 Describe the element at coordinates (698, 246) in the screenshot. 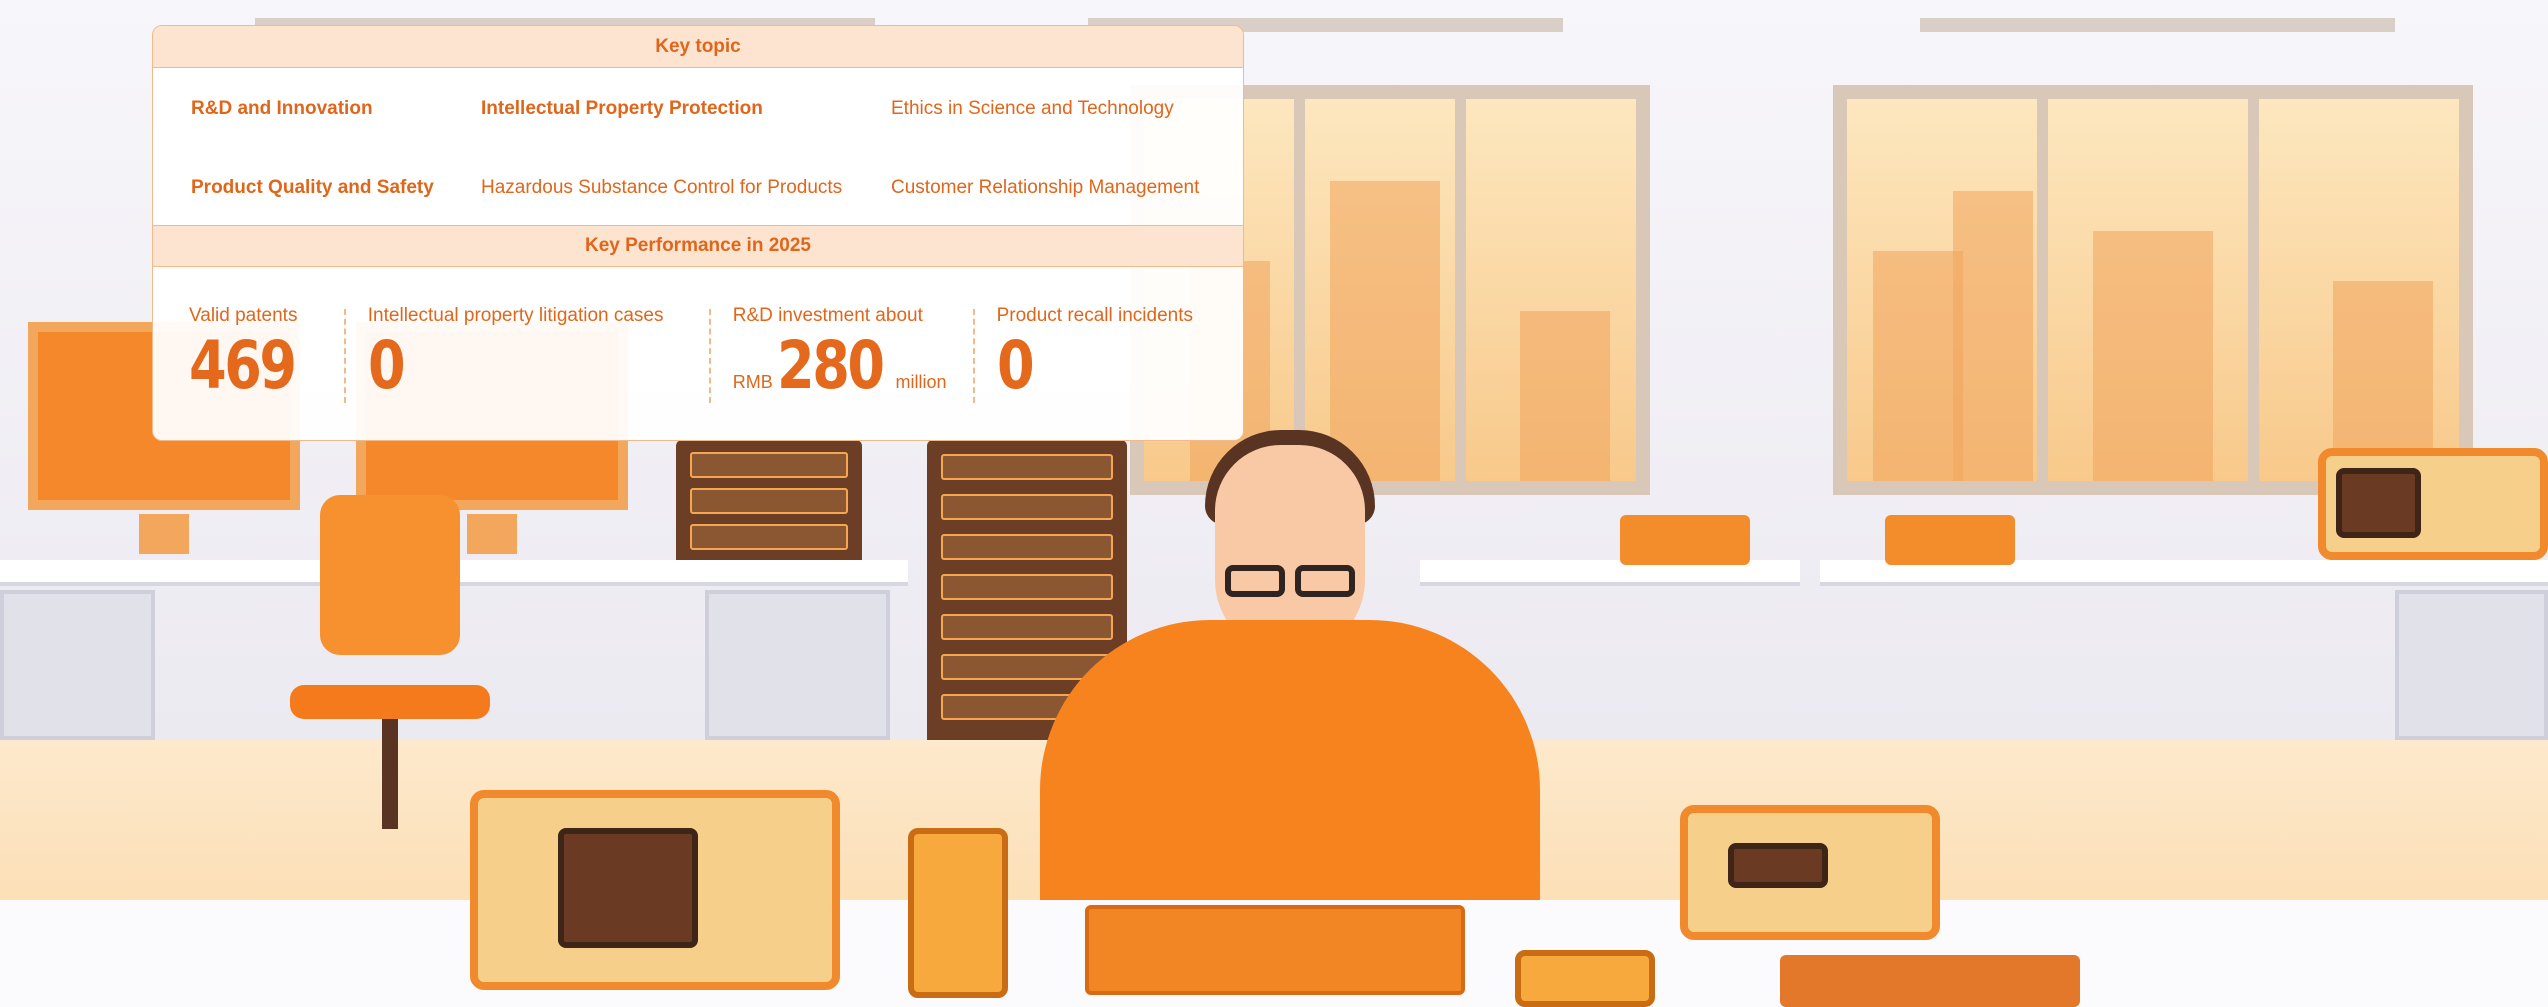

I see `key-performance-header: Key Performance in 2025` at that location.